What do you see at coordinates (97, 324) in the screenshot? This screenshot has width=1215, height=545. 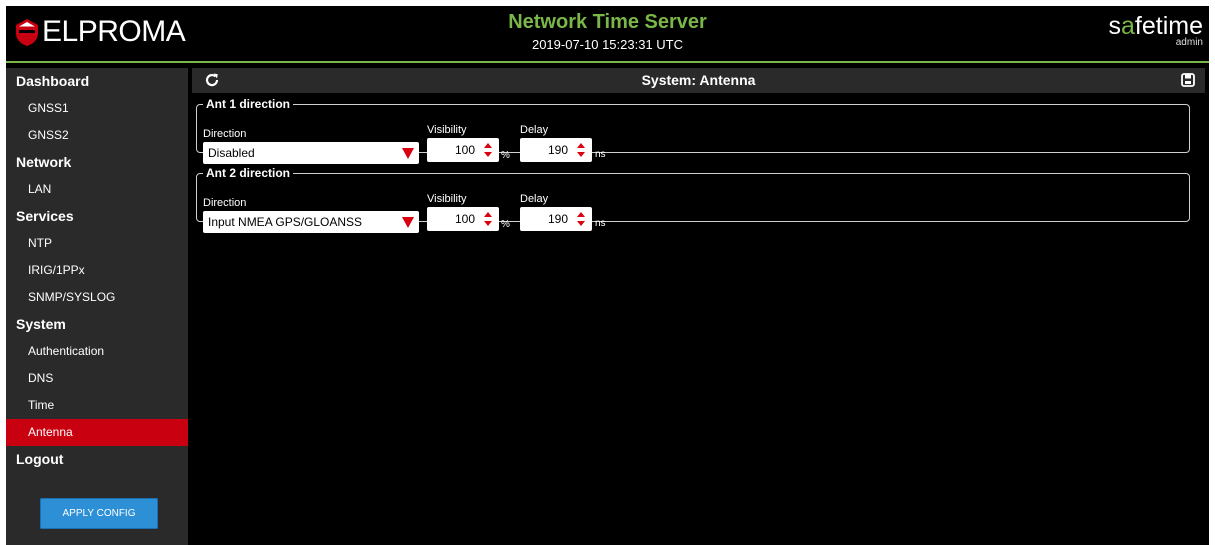 I see `sidebar-item-system: System` at bounding box center [97, 324].